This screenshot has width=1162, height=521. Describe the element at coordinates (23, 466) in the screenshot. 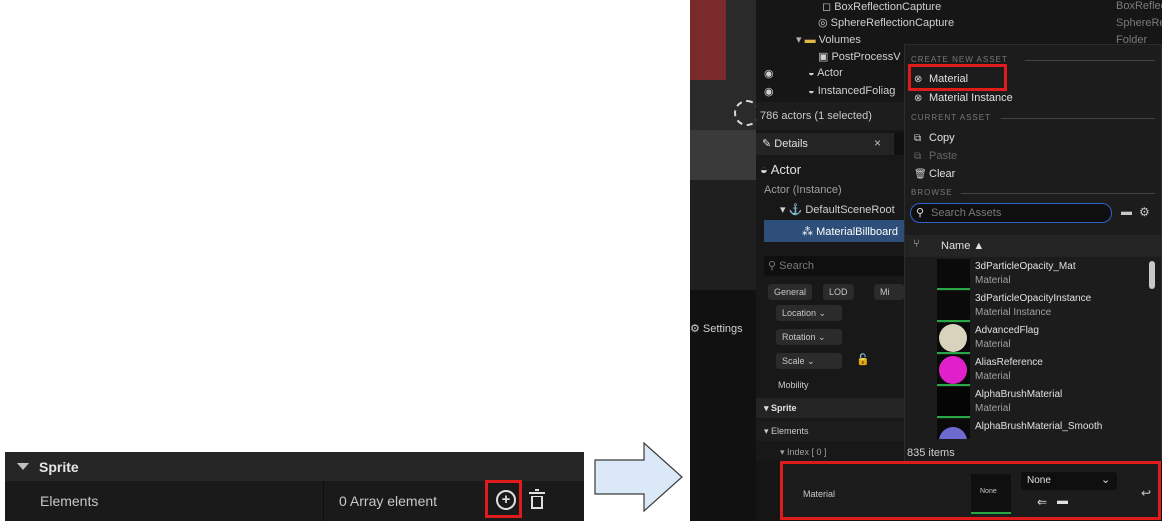

I see `collapse-triangle-icon` at that location.